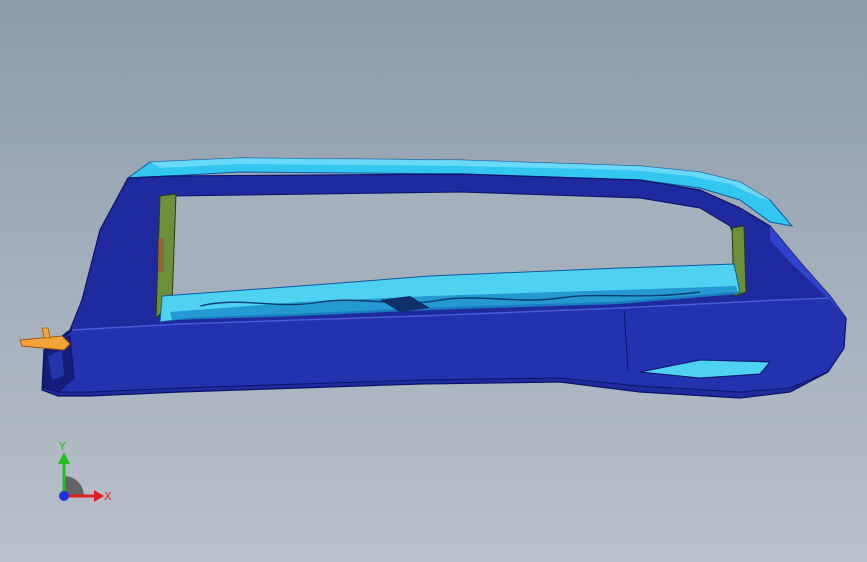 Image resolution: width=867 pixels, height=562 pixels. What do you see at coordinates (161, 255) in the screenshot?
I see `left-insert-accent` at bounding box center [161, 255].